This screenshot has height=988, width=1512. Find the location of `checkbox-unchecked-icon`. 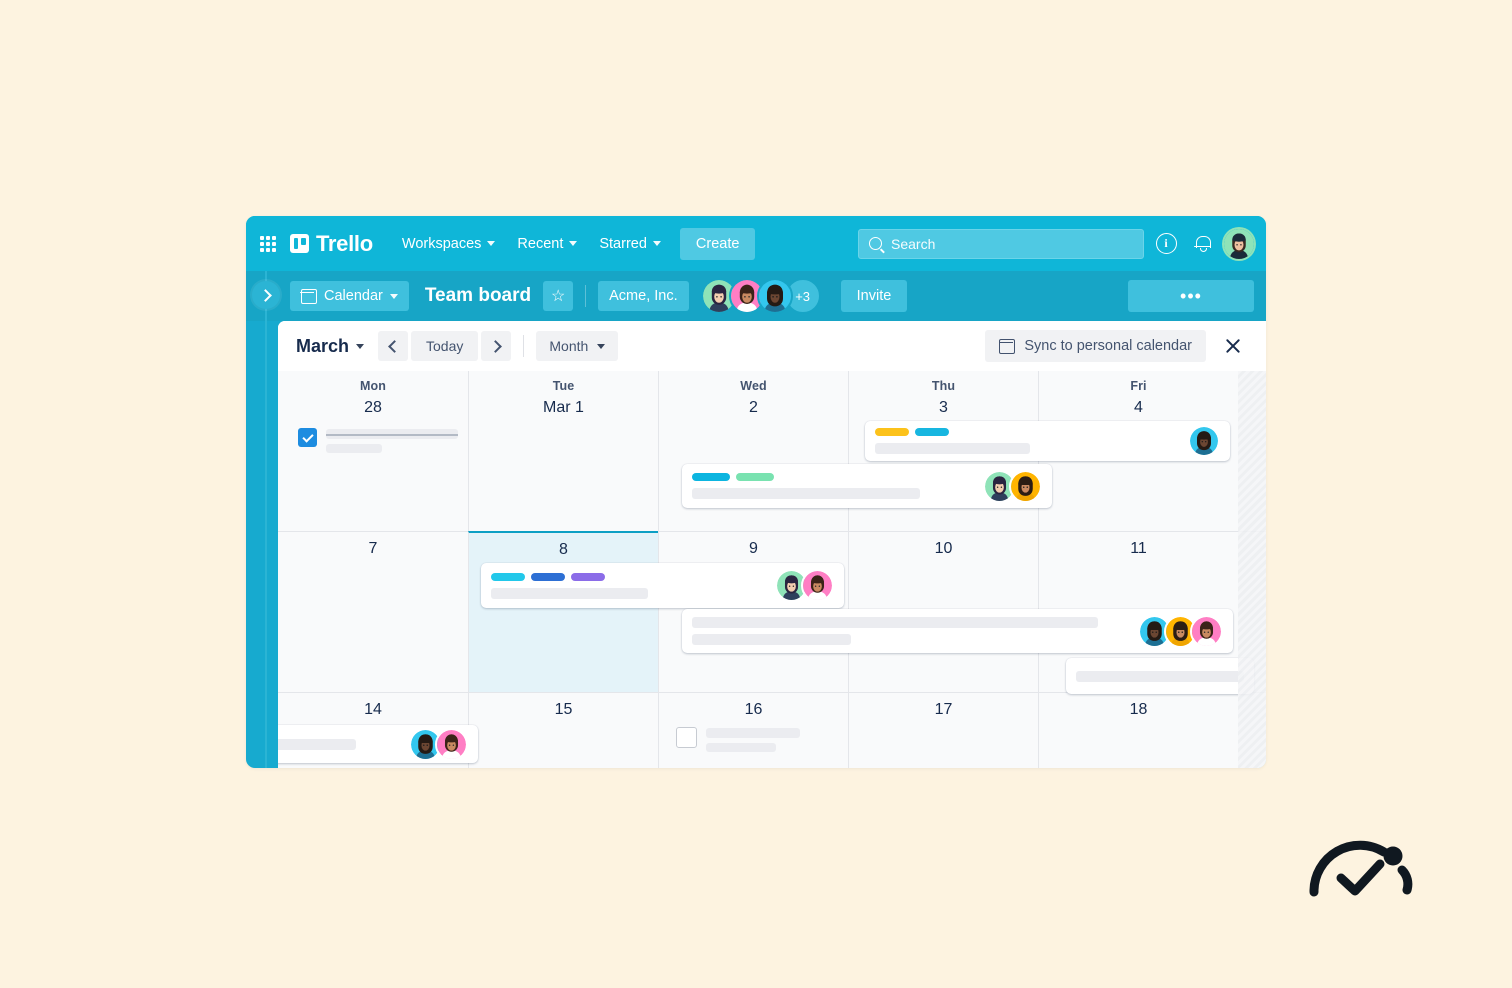

checkbox-unchecked-icon is located at coordinates (686, 737).